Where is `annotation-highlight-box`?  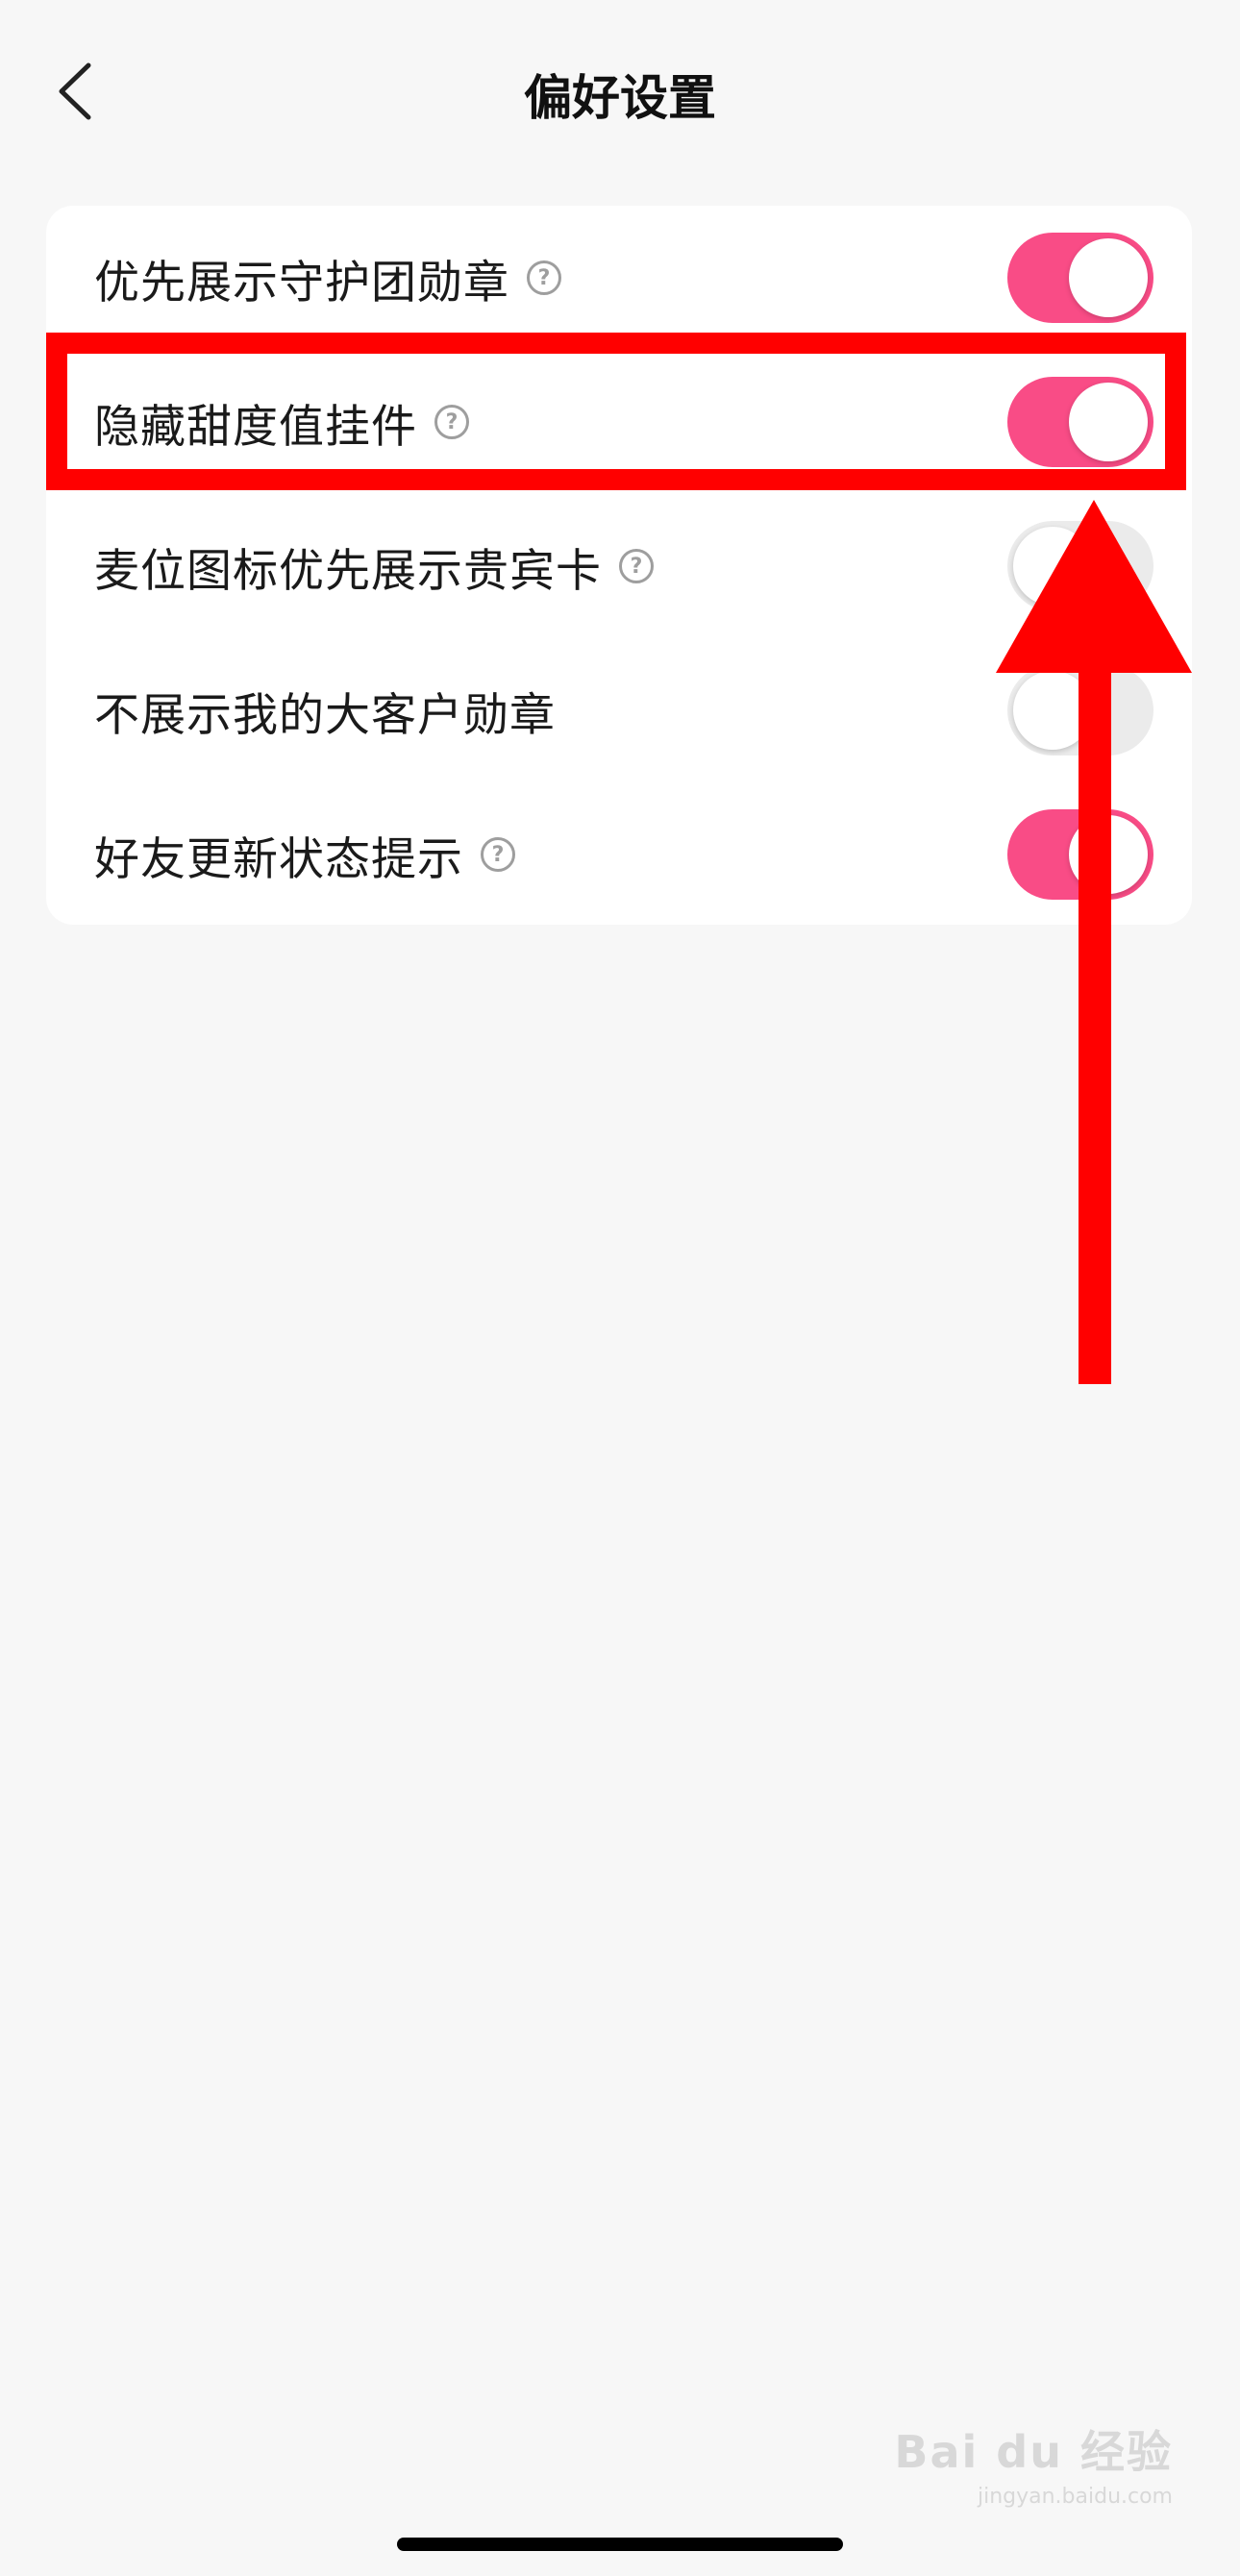 annotation-highlight-box is located at coordinates (616, 411).